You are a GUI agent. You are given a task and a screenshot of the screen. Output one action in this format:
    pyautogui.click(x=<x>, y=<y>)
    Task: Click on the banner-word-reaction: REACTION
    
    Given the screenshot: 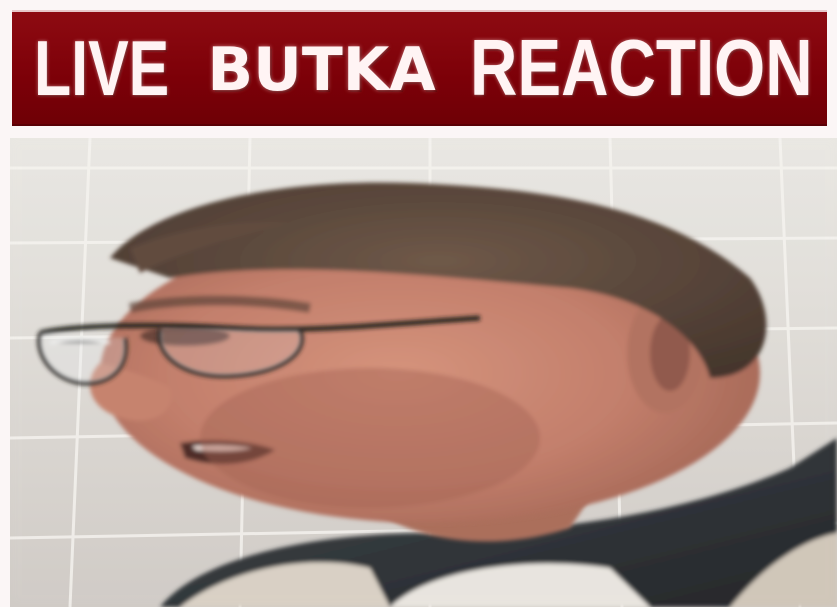 What is the action you would take?
    pyautogui.click(x=641, y=67)
    